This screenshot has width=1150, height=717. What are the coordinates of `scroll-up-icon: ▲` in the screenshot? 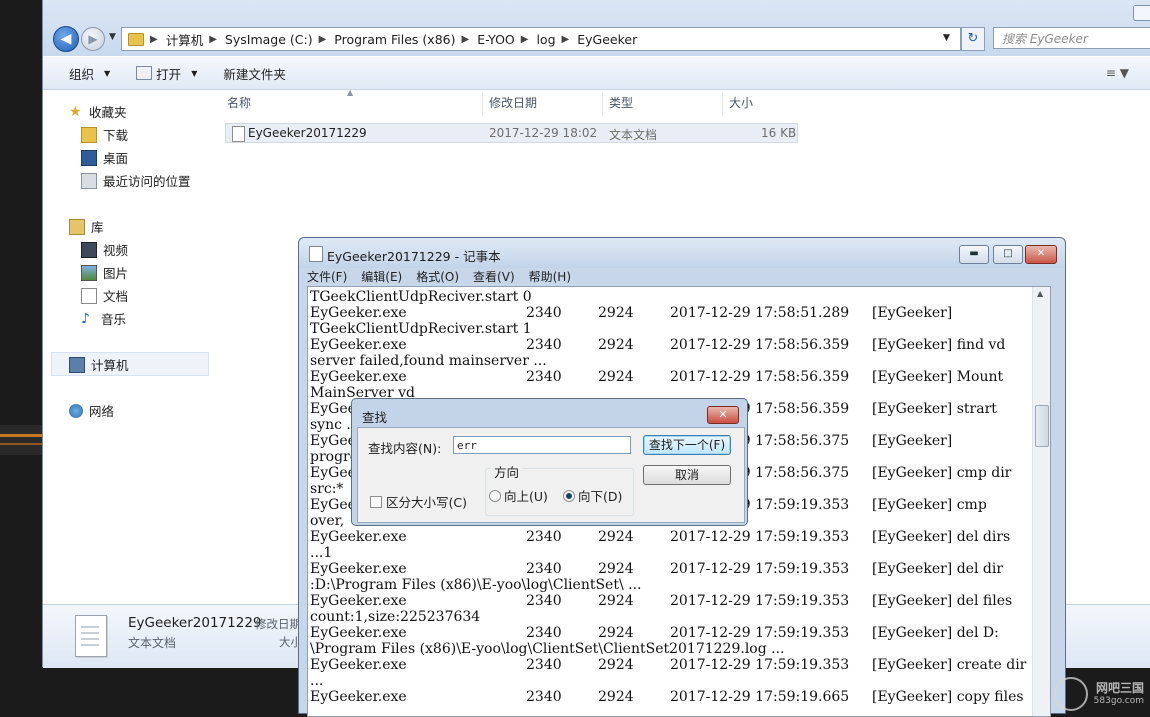 It's located at (1040, 293).